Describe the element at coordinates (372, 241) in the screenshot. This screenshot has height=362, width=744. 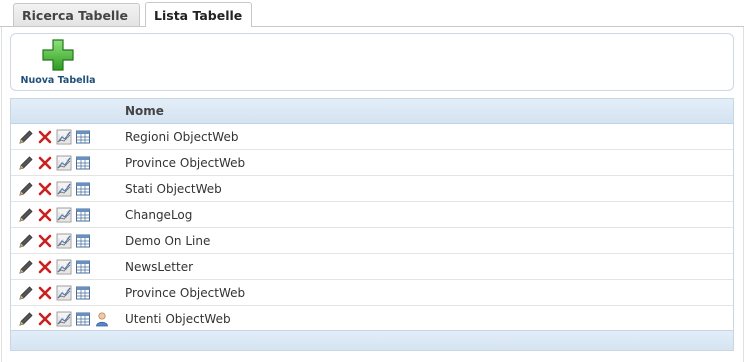
I see `table-row: Demo On Line` at that location.